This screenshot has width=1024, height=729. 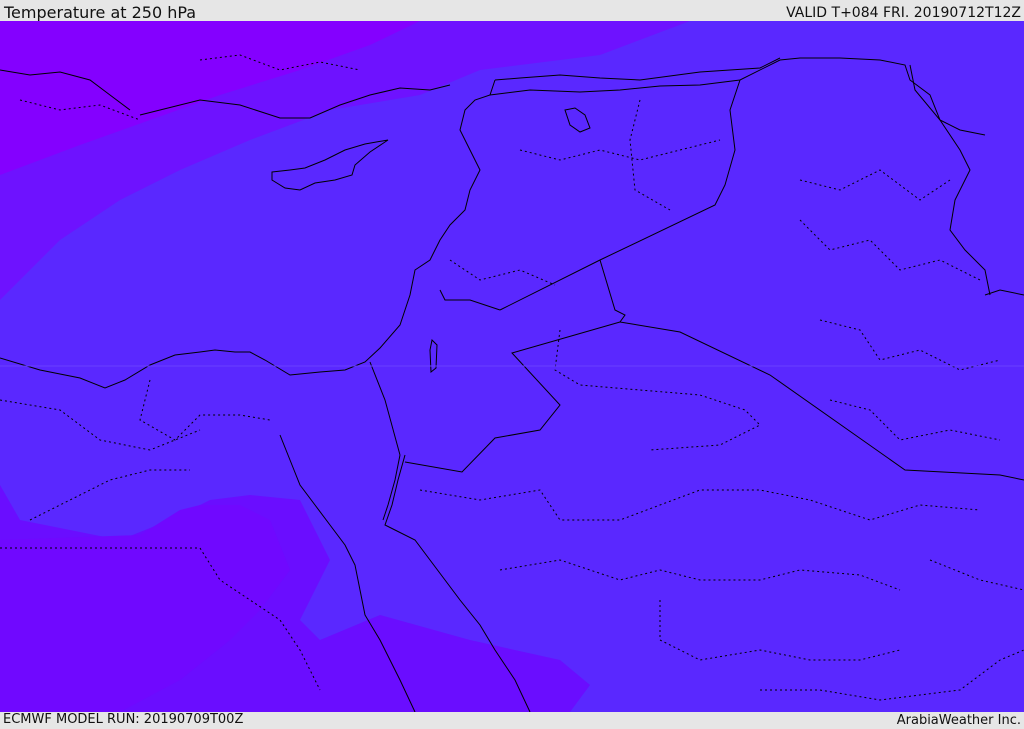 What do you see at coordinates (100, 12) in the screenshot?
I see `map-title: Temperature at 250 hPa` at bounding box center [100, 12].